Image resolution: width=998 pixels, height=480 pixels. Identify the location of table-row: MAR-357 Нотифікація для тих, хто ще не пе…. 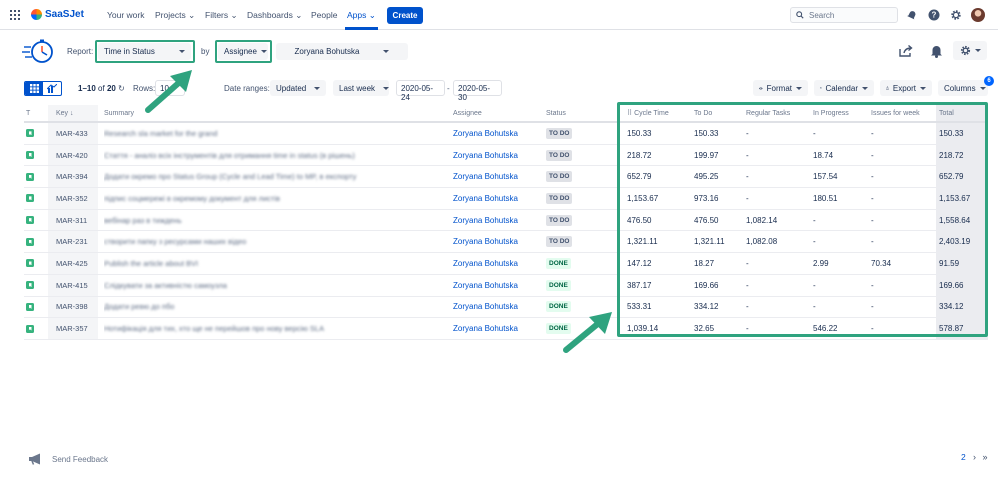
(506, 329).